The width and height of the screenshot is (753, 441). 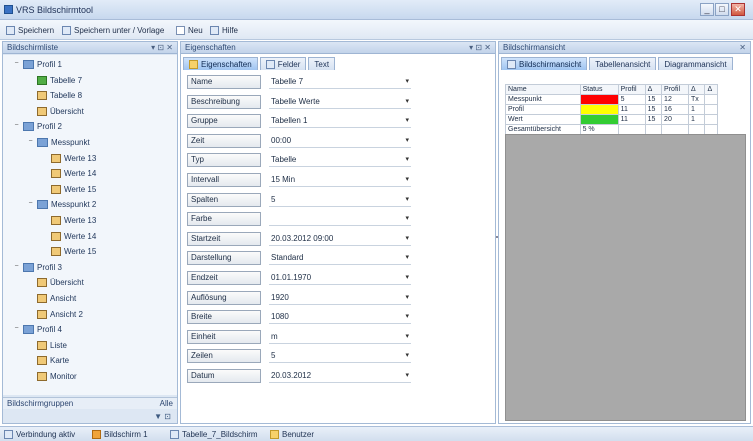 I want to click on property-label: Farbe, so click(x=224, y=219).